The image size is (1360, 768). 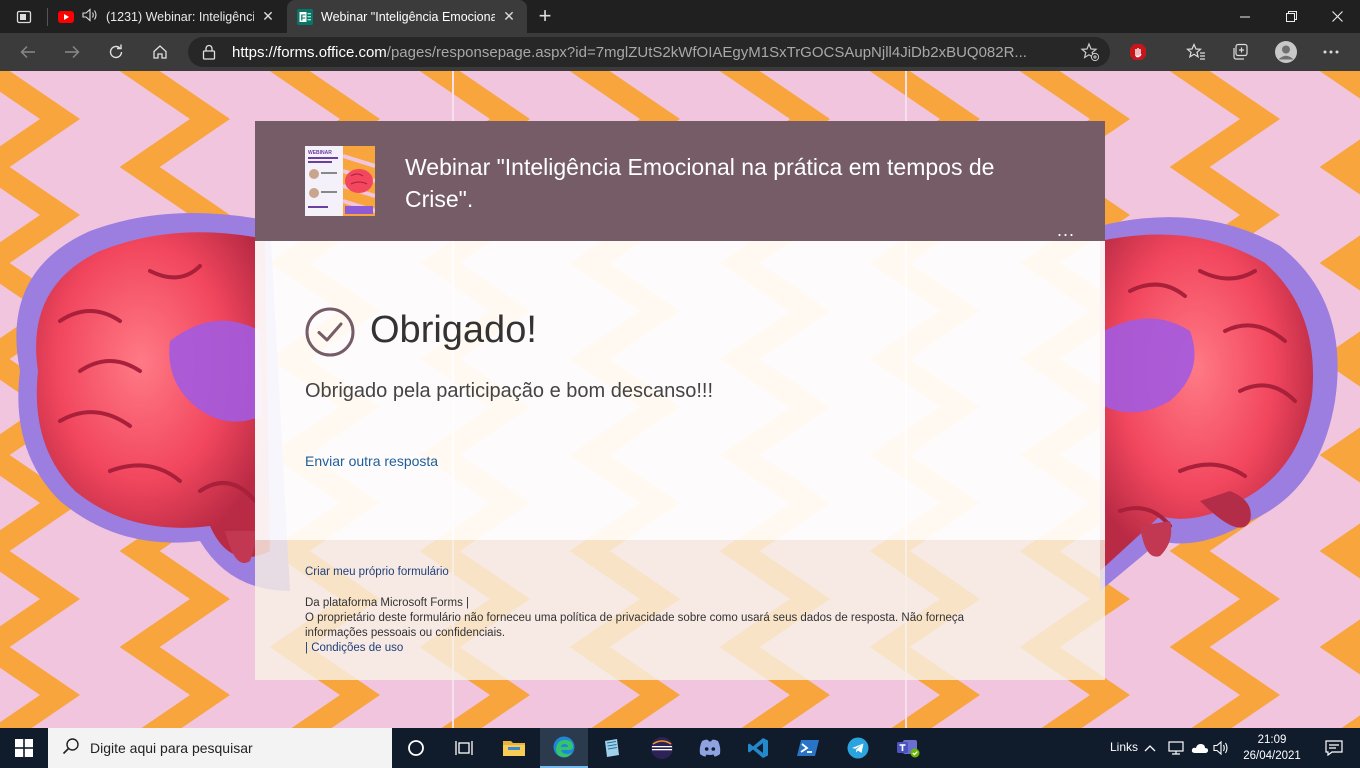 I want to click on teams-icon, so click(x=908, y=748).